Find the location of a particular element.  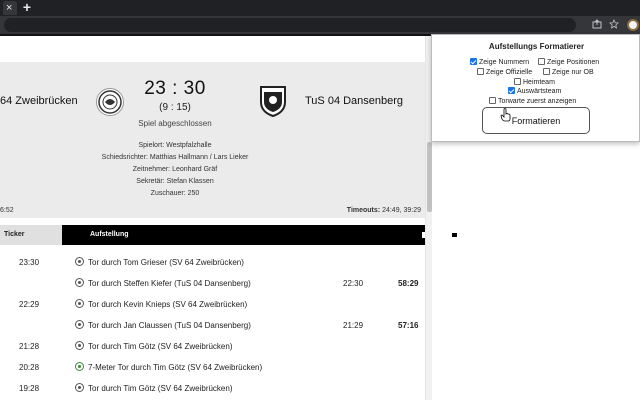

timeouts-label: Timeouts: is located at coordinates (363, 210).